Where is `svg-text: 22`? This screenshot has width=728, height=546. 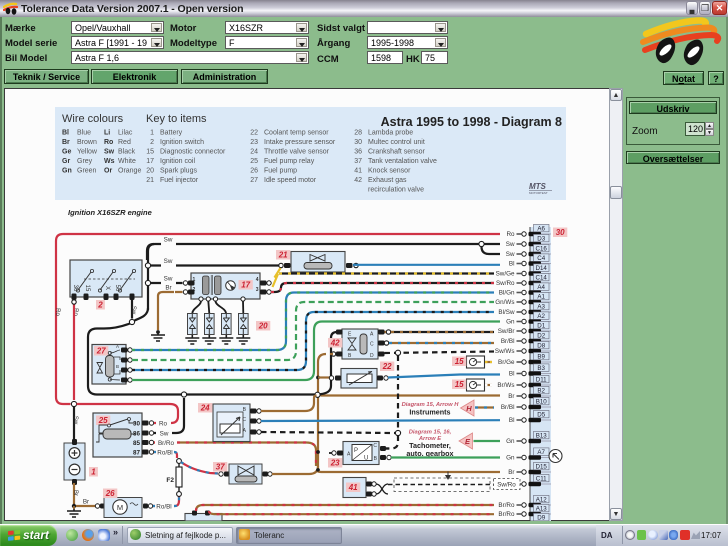
svg-text: 22 is located at coordinates (387, 366).